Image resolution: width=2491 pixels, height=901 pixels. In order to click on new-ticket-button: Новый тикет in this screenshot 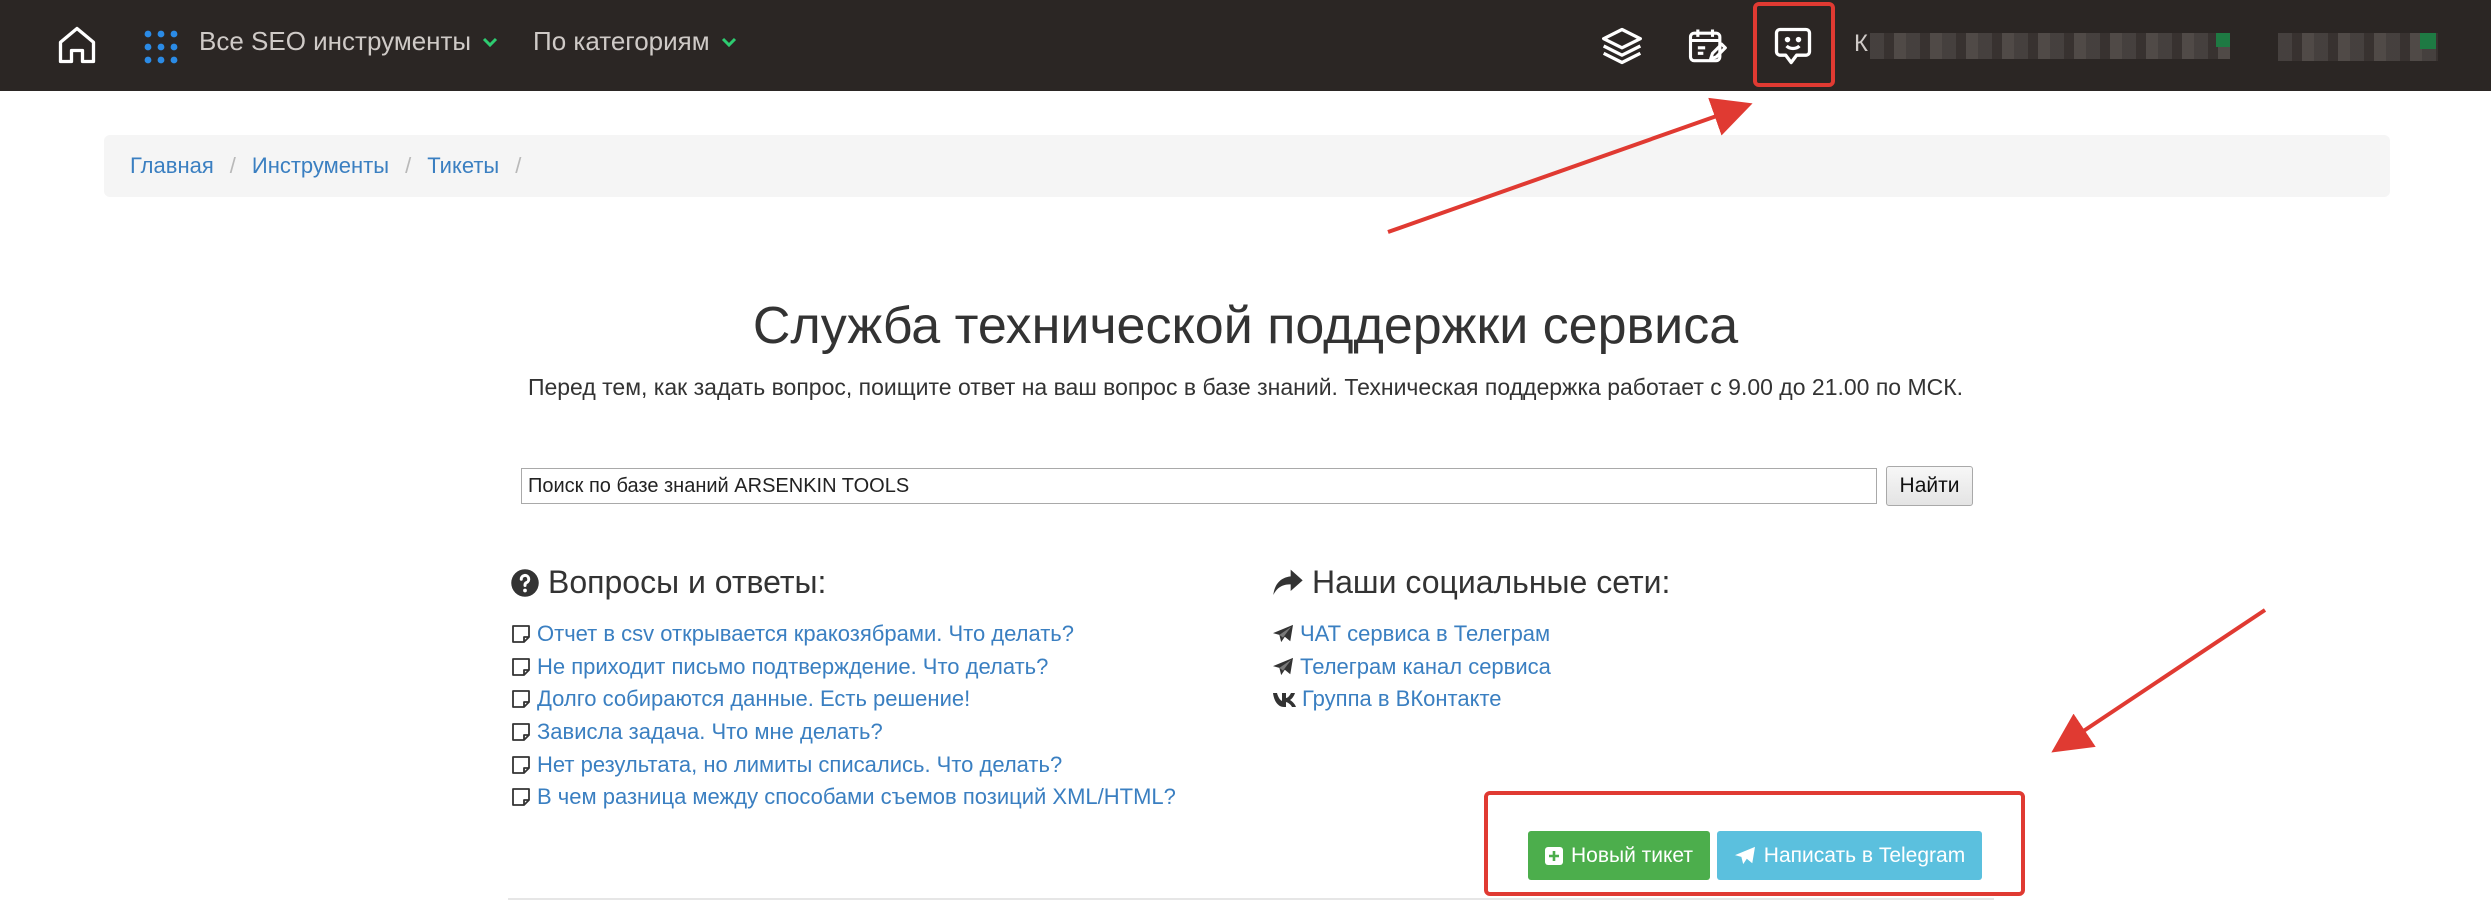, I will do `click(1619, 855)`.